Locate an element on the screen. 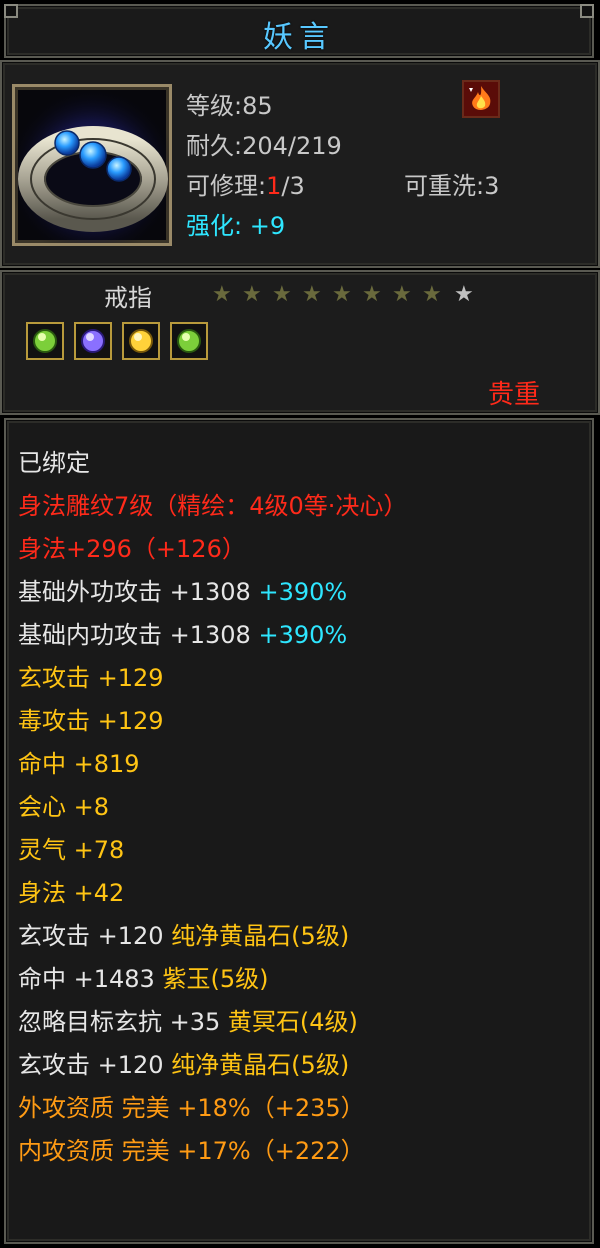 The height and width of the screenshot is (1248, 600). mystic-attack: 玄攻击 +129 is located at coordinates (91, 678).